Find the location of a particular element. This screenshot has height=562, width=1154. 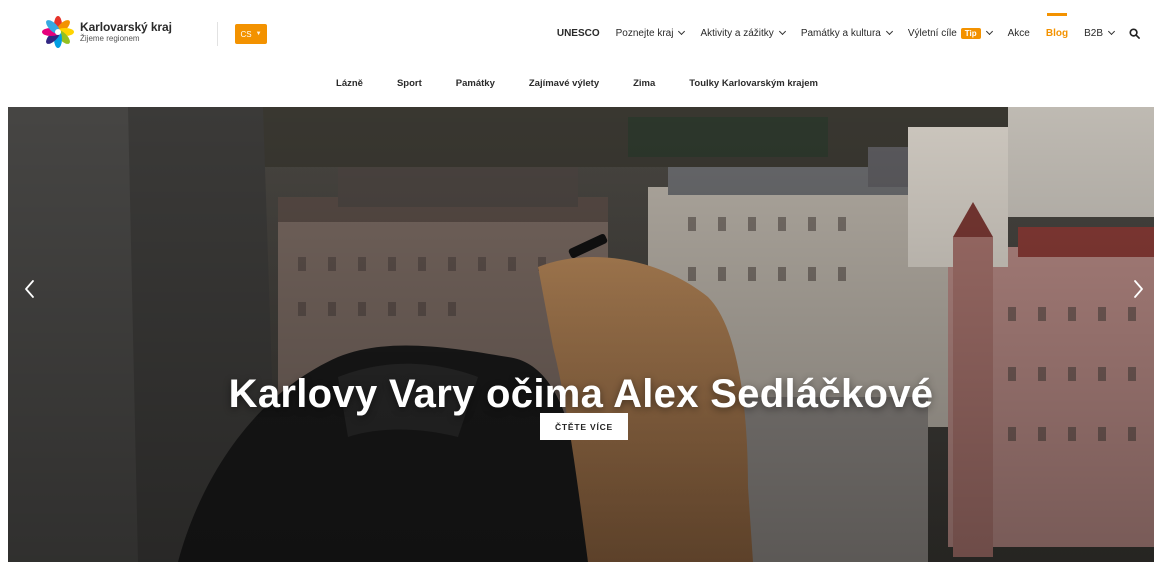

brand-logo: Karlovarský kraj Žijeme regionem is located at coordinates (107, 32).